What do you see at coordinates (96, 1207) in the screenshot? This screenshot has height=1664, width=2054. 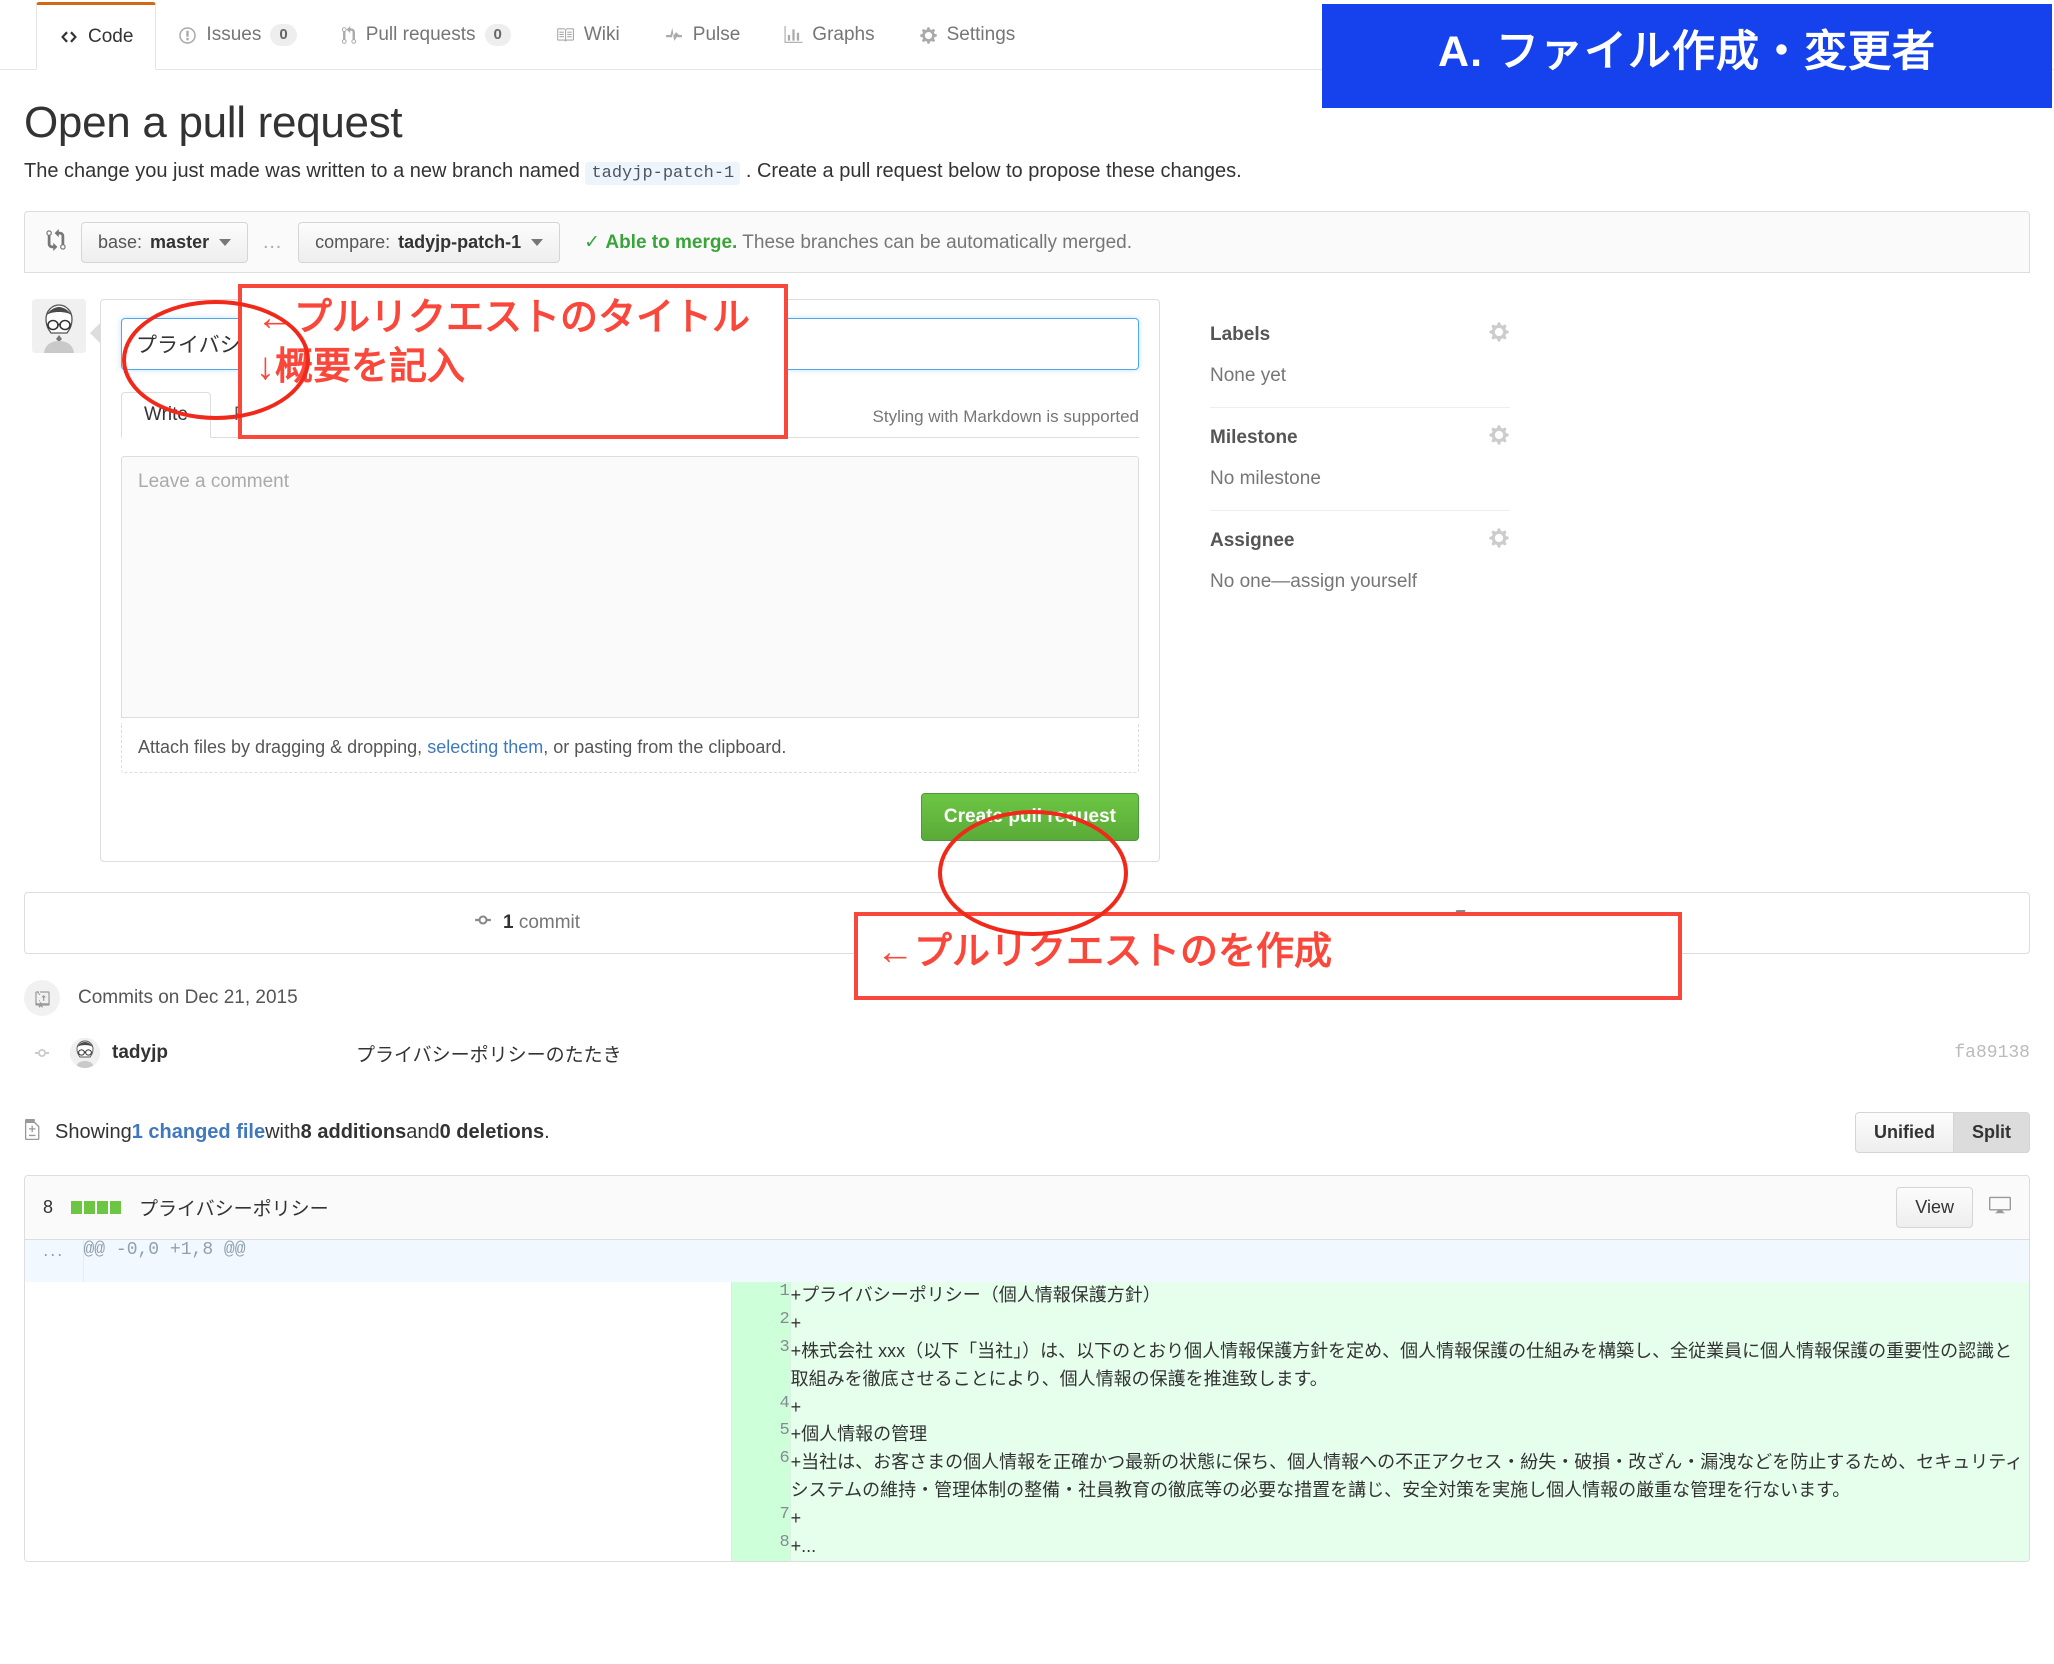 I see `diff-stat-bar` at bounding box center [96, 1207].